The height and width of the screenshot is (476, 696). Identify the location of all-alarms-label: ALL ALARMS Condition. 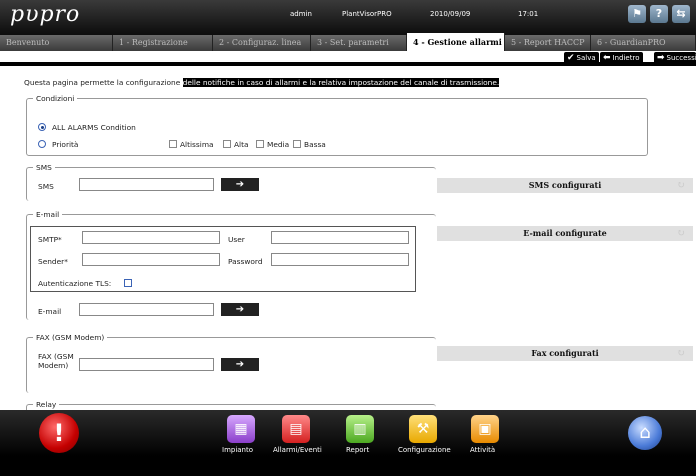
(94, 127).